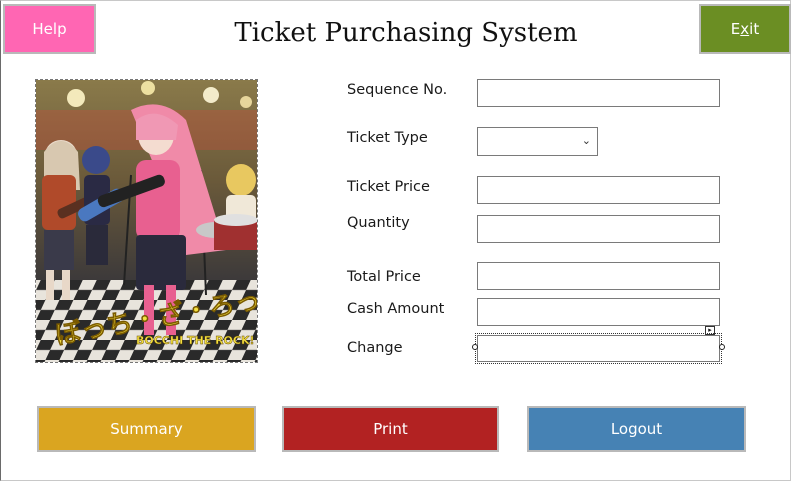 The image size is (791, 481). I want to click on print-button-label: Print, so click(390, 429).